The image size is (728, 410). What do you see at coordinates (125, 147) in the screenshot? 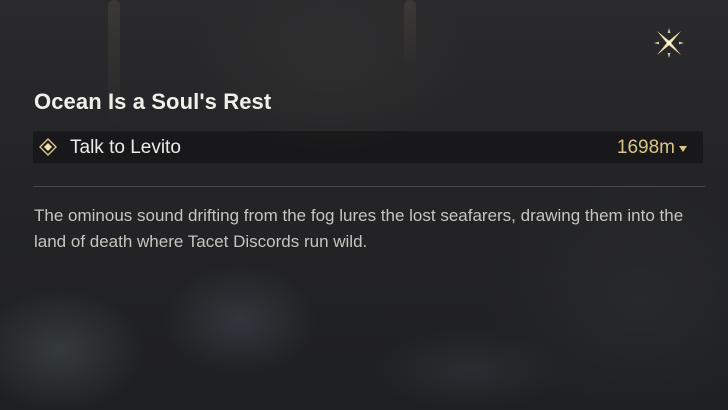
I see `objective-label: Talk to Levito` at bounding box center [125, 147].